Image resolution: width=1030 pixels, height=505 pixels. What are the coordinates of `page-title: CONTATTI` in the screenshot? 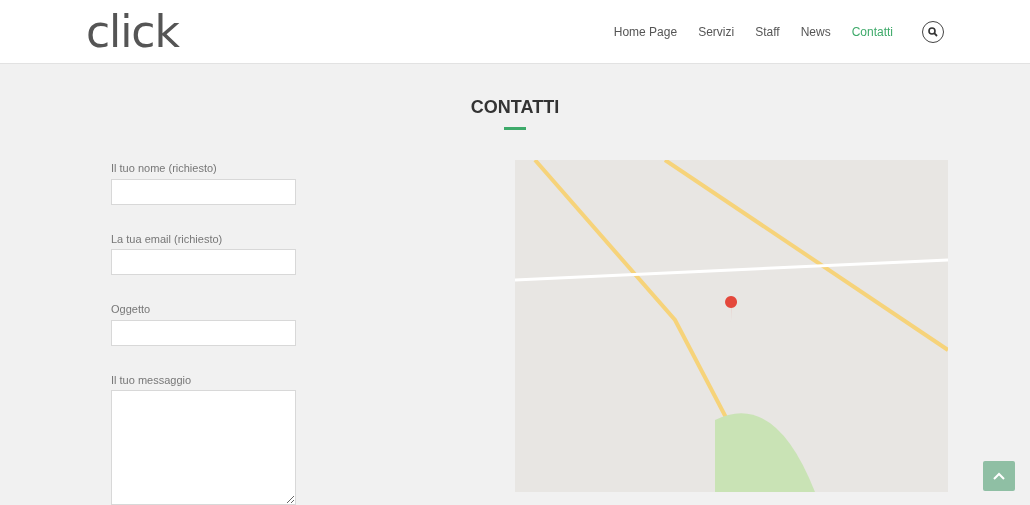 It's located at (515, 107).